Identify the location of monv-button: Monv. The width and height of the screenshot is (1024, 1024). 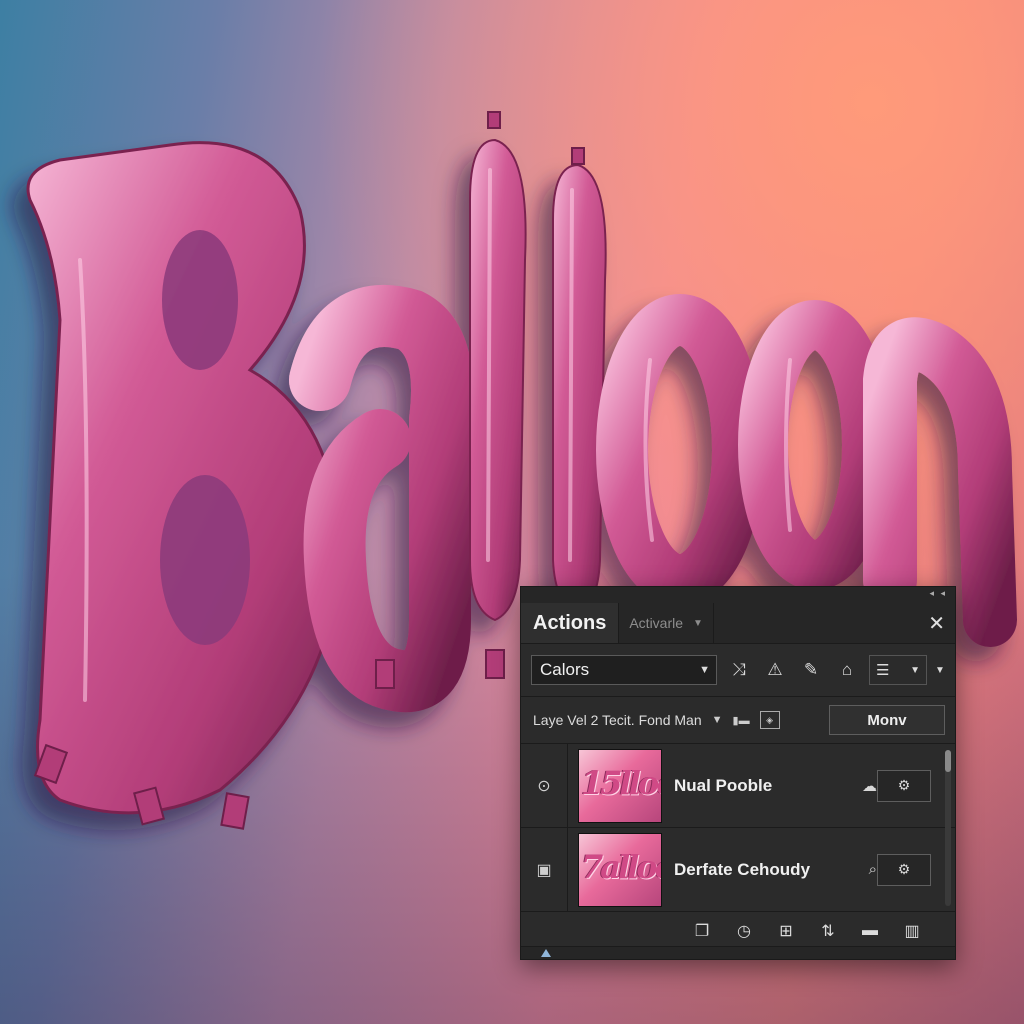
(887, 720).